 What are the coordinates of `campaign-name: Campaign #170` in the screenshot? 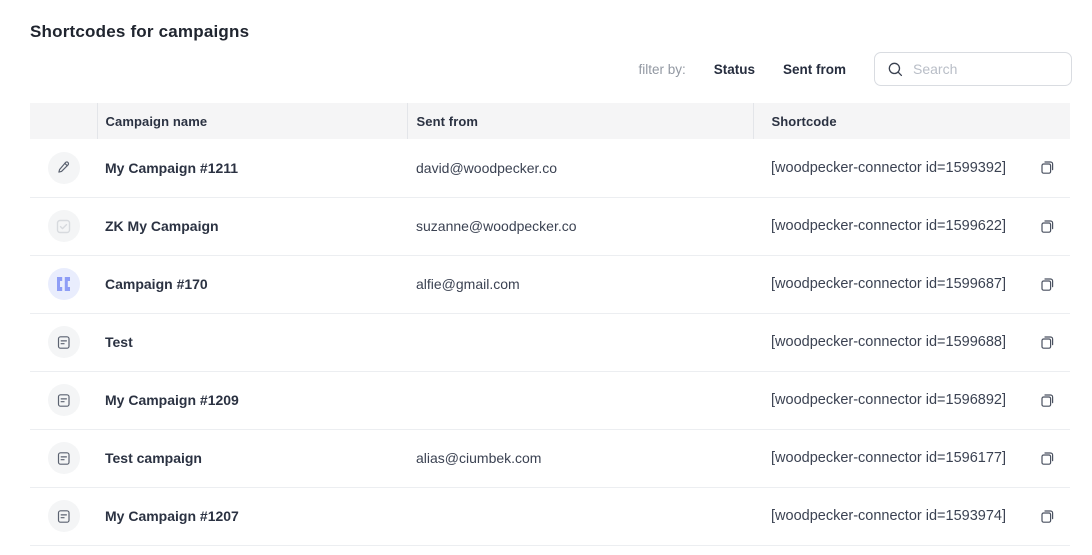 It's located at (252, 284).